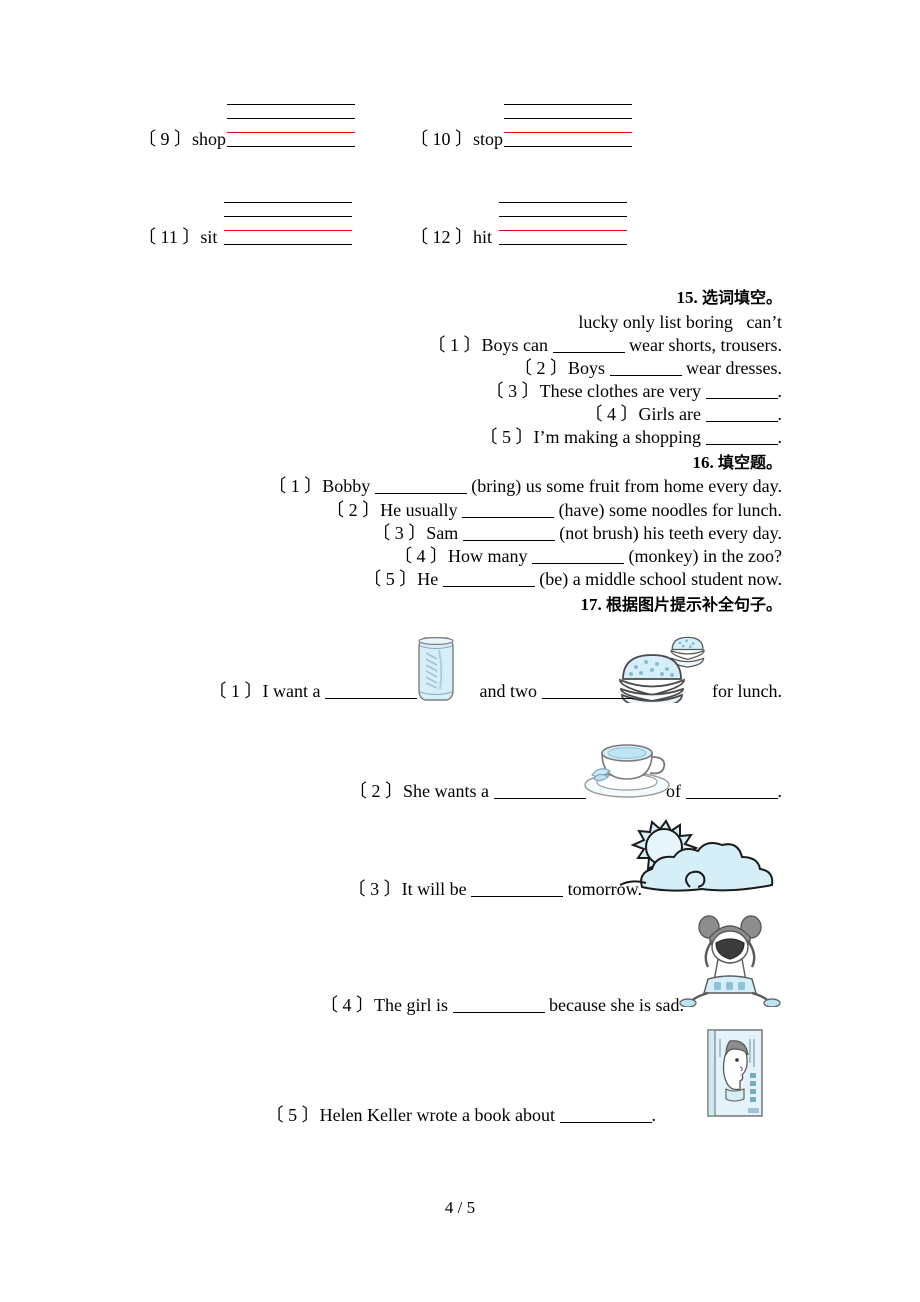 The image size is (920, 1302). Describe the element at coordinates (622, 390) in the screenshot. I see `item-text-before: These clothes are very` at that location.